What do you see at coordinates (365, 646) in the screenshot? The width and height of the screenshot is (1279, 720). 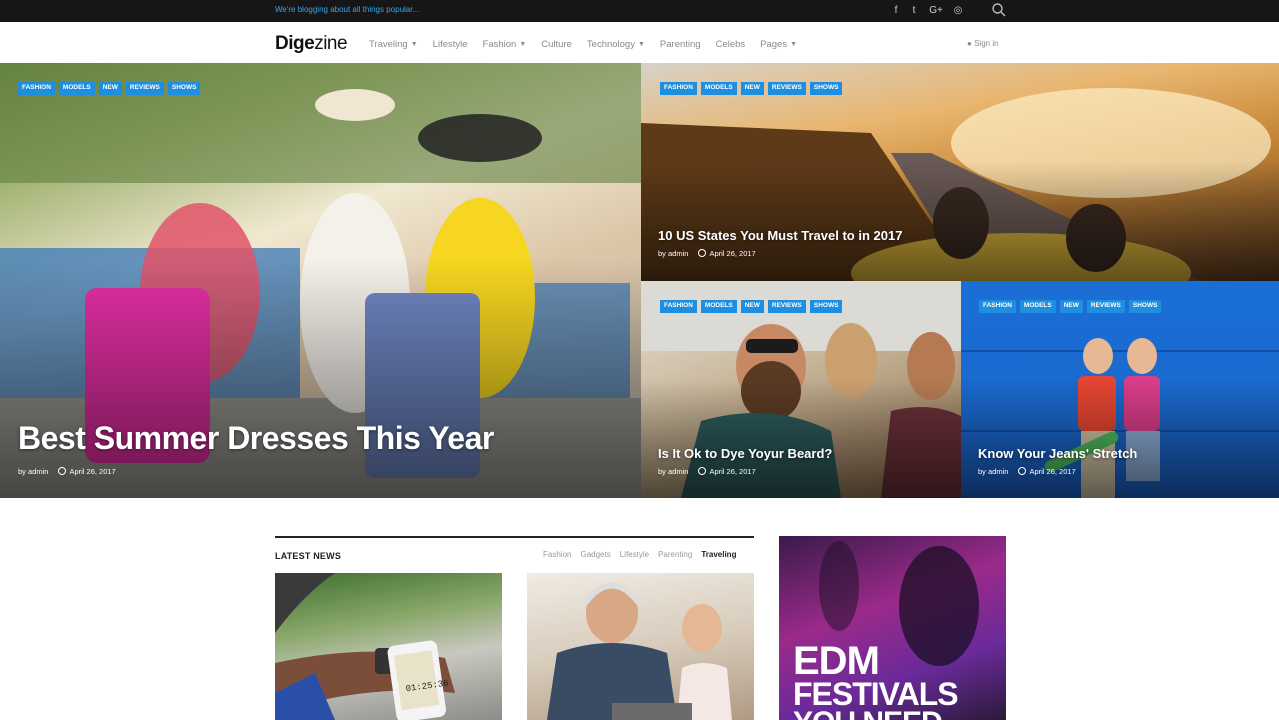 I see `news-card-fitness-image: 01:25:36` at bounding box center [365, 646].